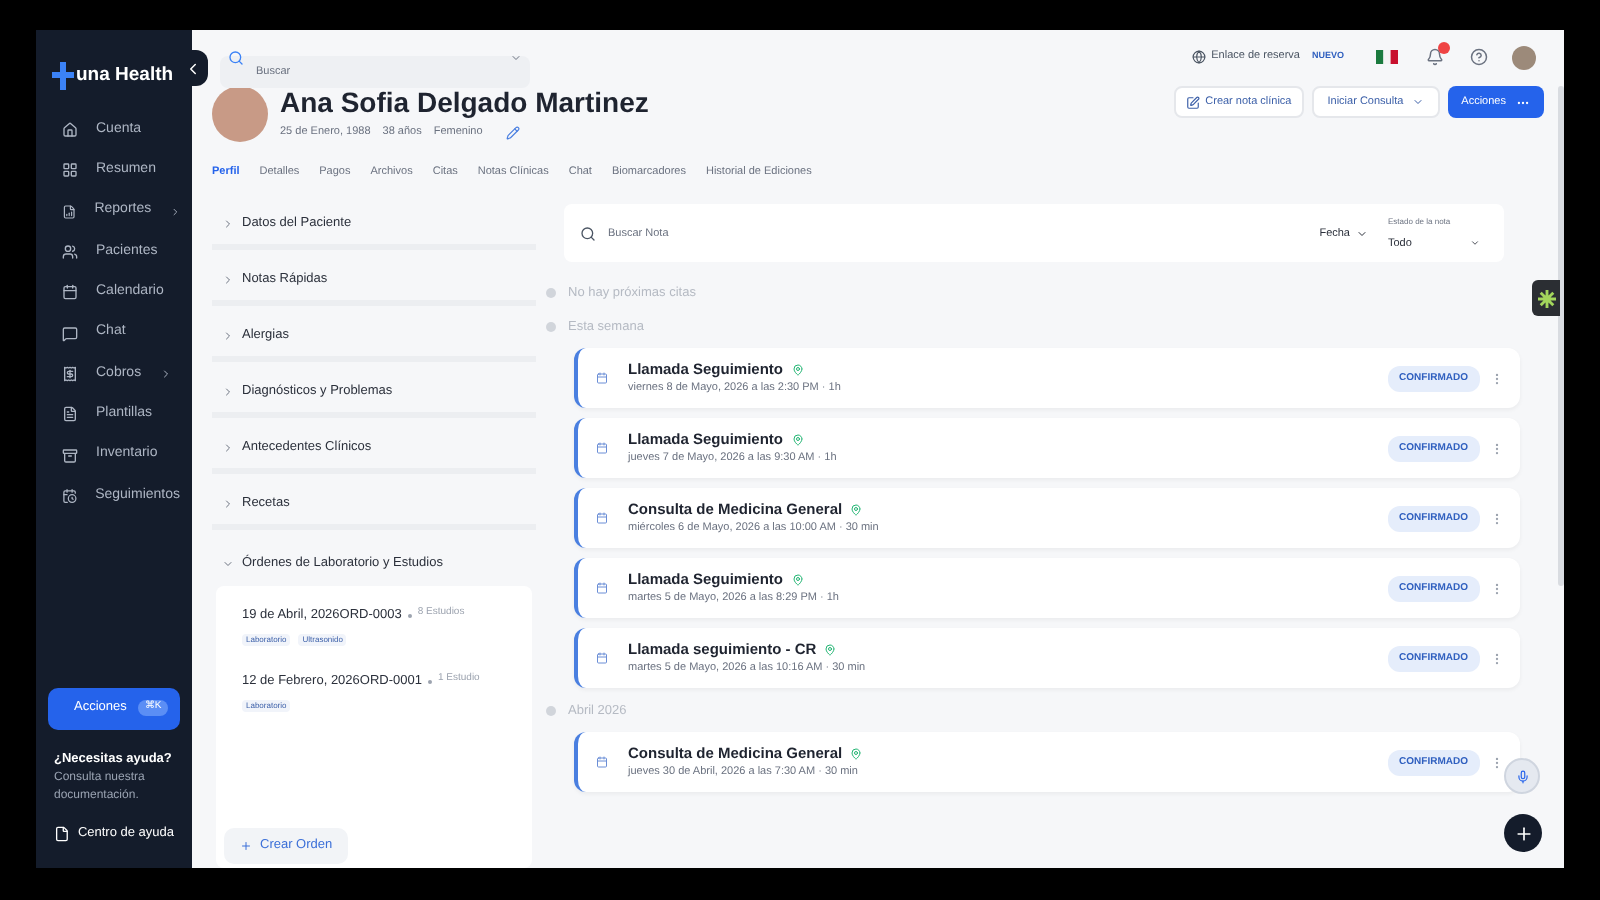 Image resolution: width=1600 pixels, height=900 pixels. Describe the element at coordinates (63, 76) in the screenshot. I see `cross-logo-icon` at that location.